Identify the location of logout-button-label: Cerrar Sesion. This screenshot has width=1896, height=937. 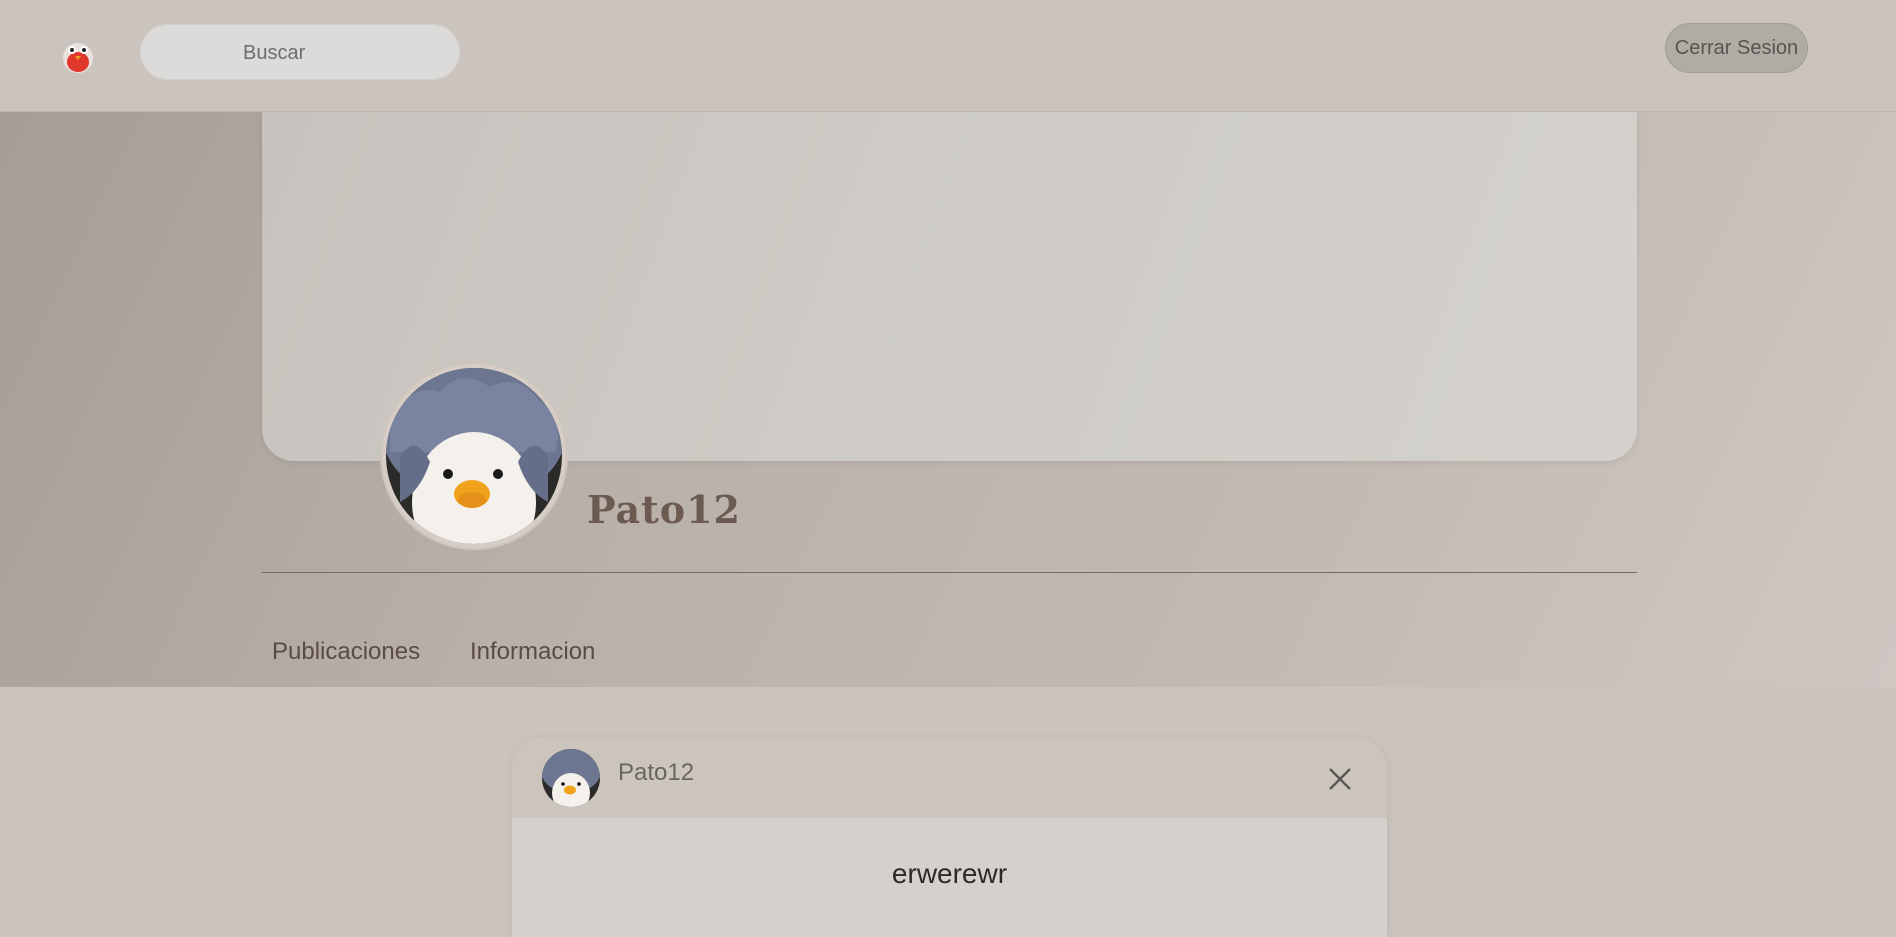
(1736, 47).